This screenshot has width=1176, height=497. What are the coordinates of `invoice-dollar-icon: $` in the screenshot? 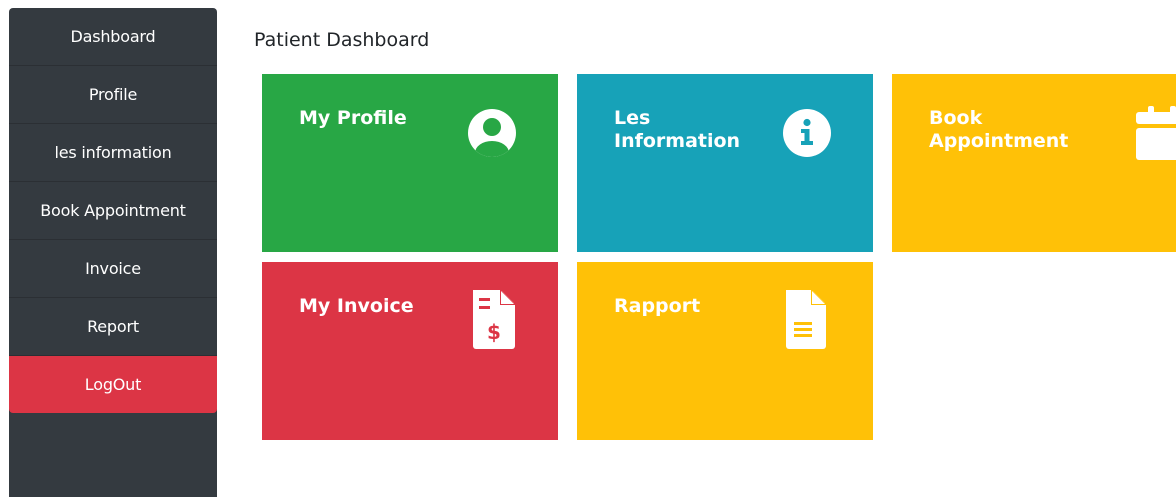 It's located at (494, 321).